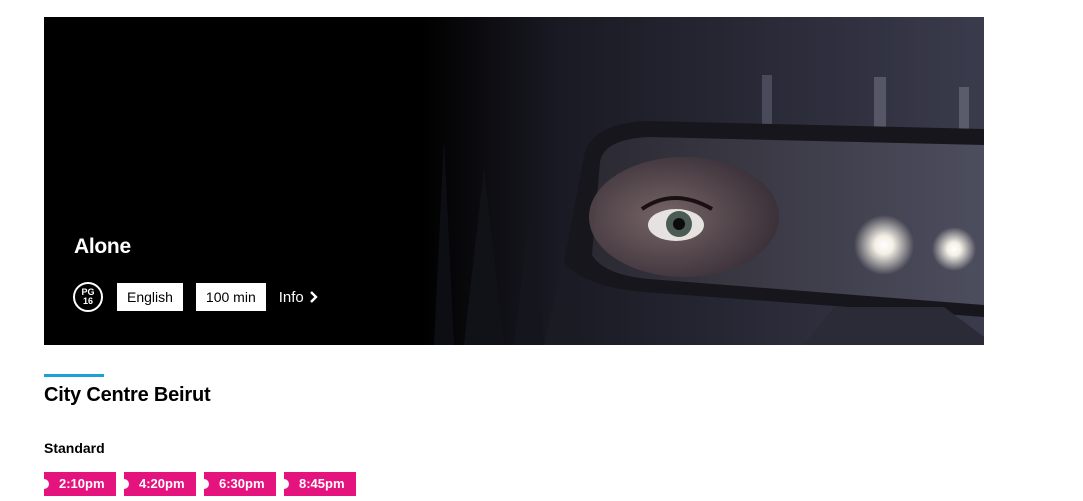 This screenshot has height=501, width=1083. I want to click on showtimes-list: 2:10pm 4:20pm 6:30pm 8:45pm, so click(201, 484).